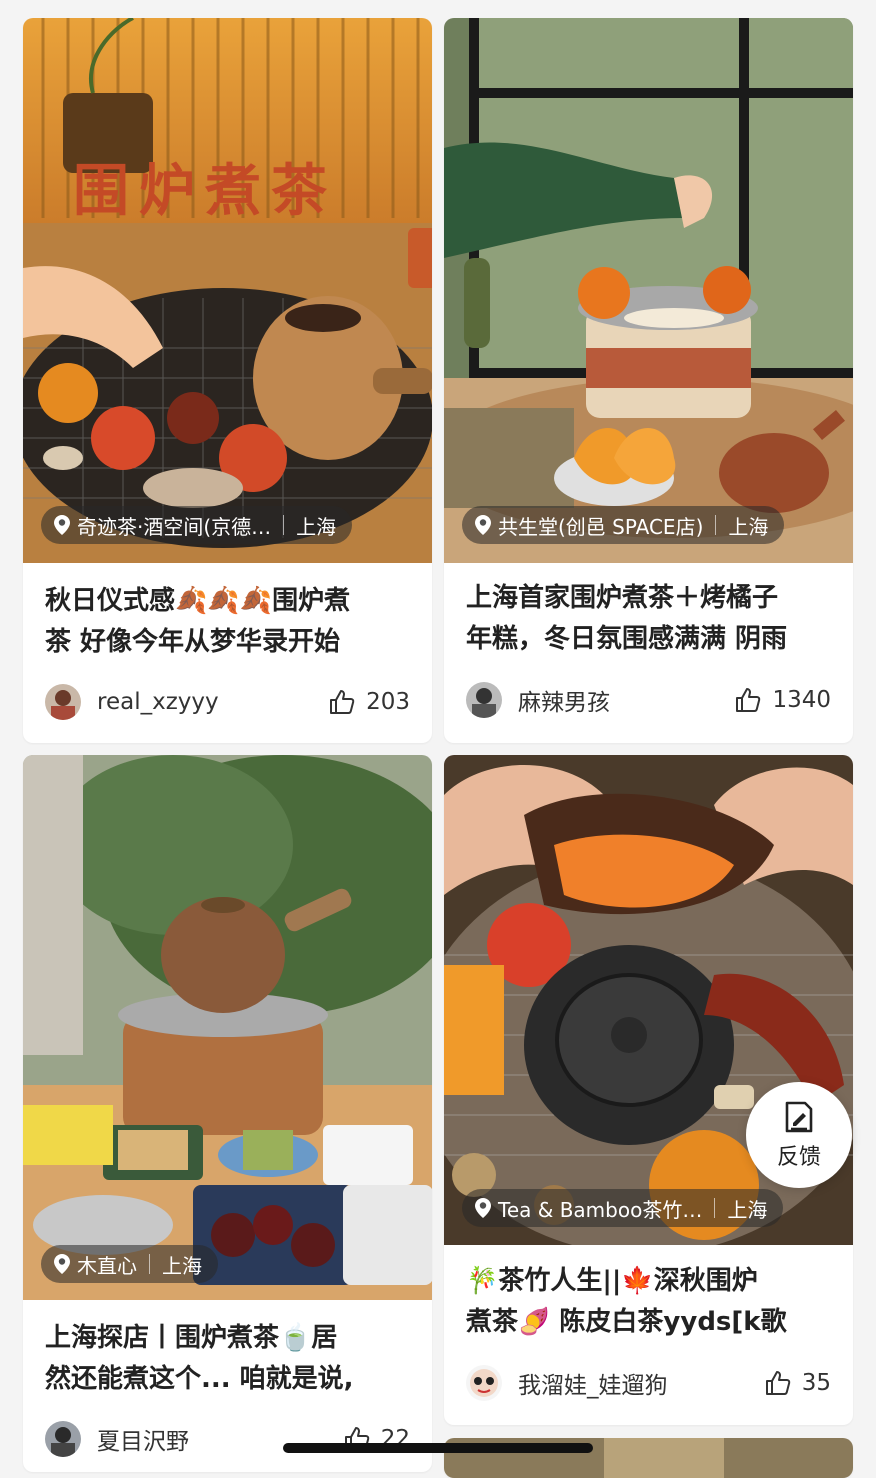  Describe the element at coordinates (198, 601) in the screenshot. I see `note-title-line-1: 秋日仪式感🍂🍂🍂围炉煮` at that location.